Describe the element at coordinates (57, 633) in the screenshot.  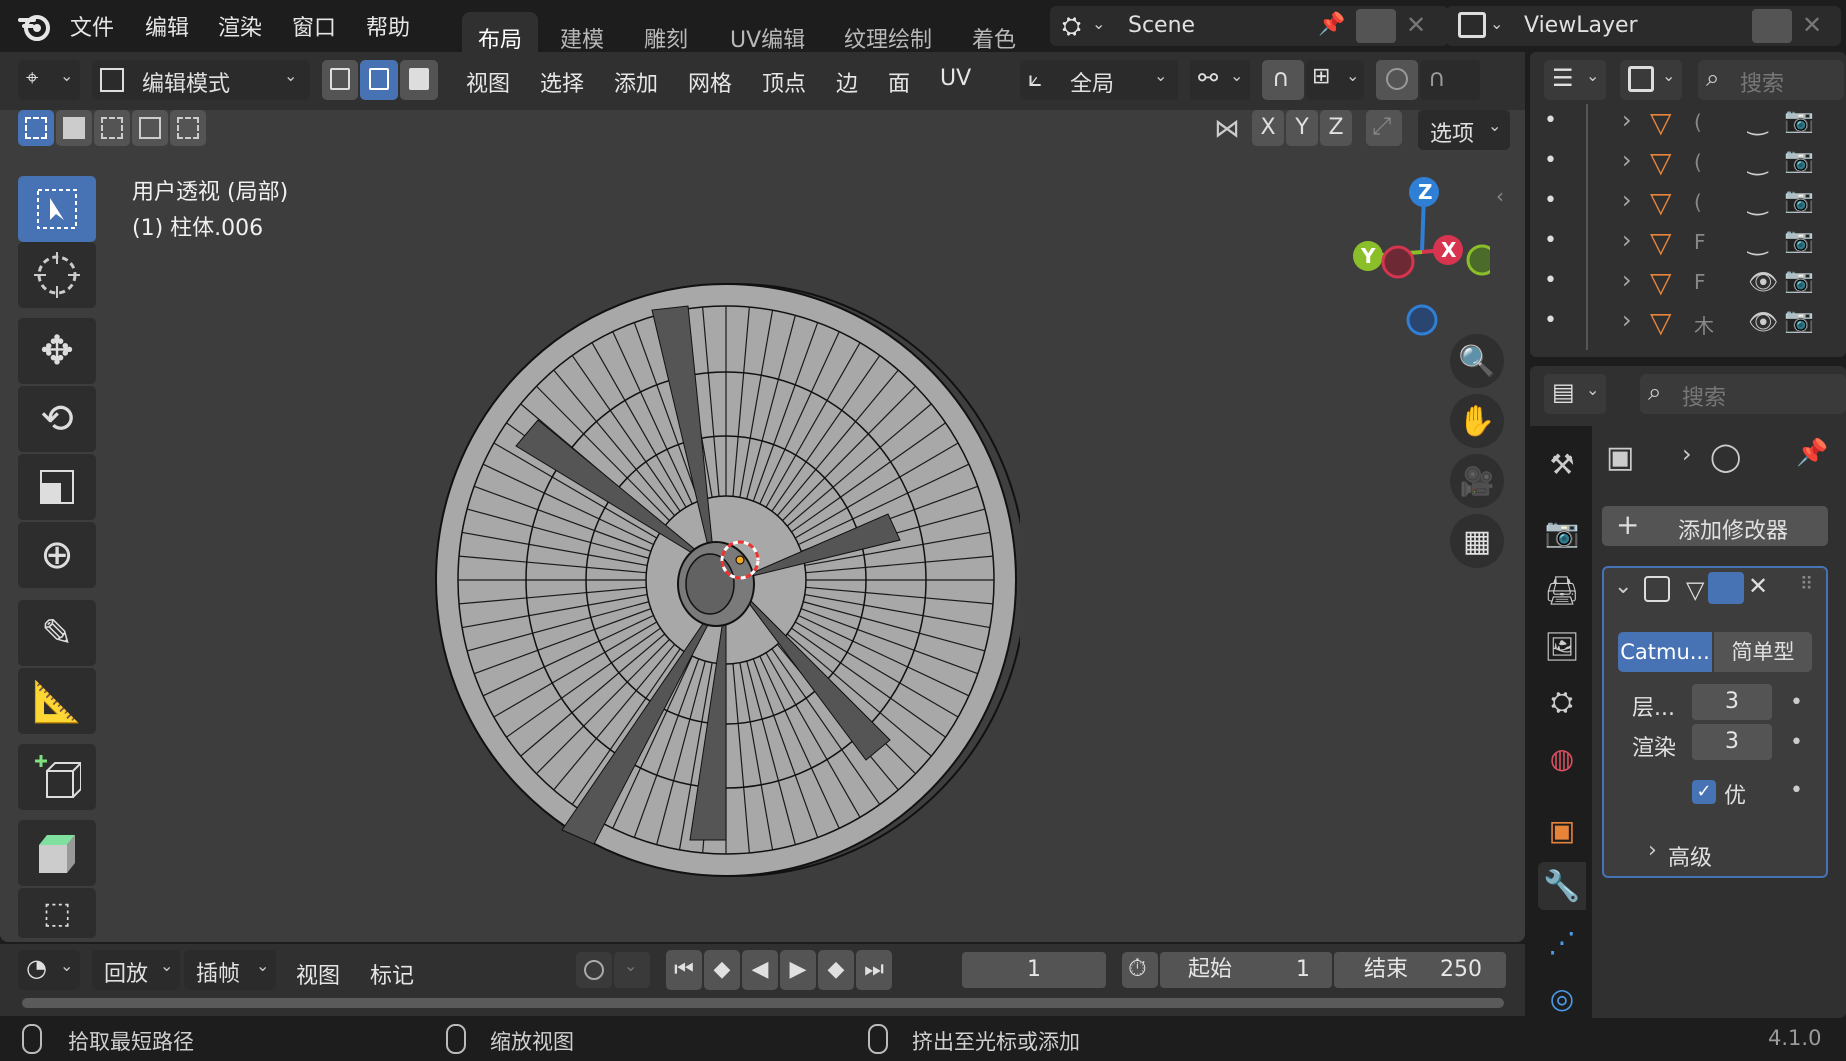
I see `tool-annotate: ✎` at that location.